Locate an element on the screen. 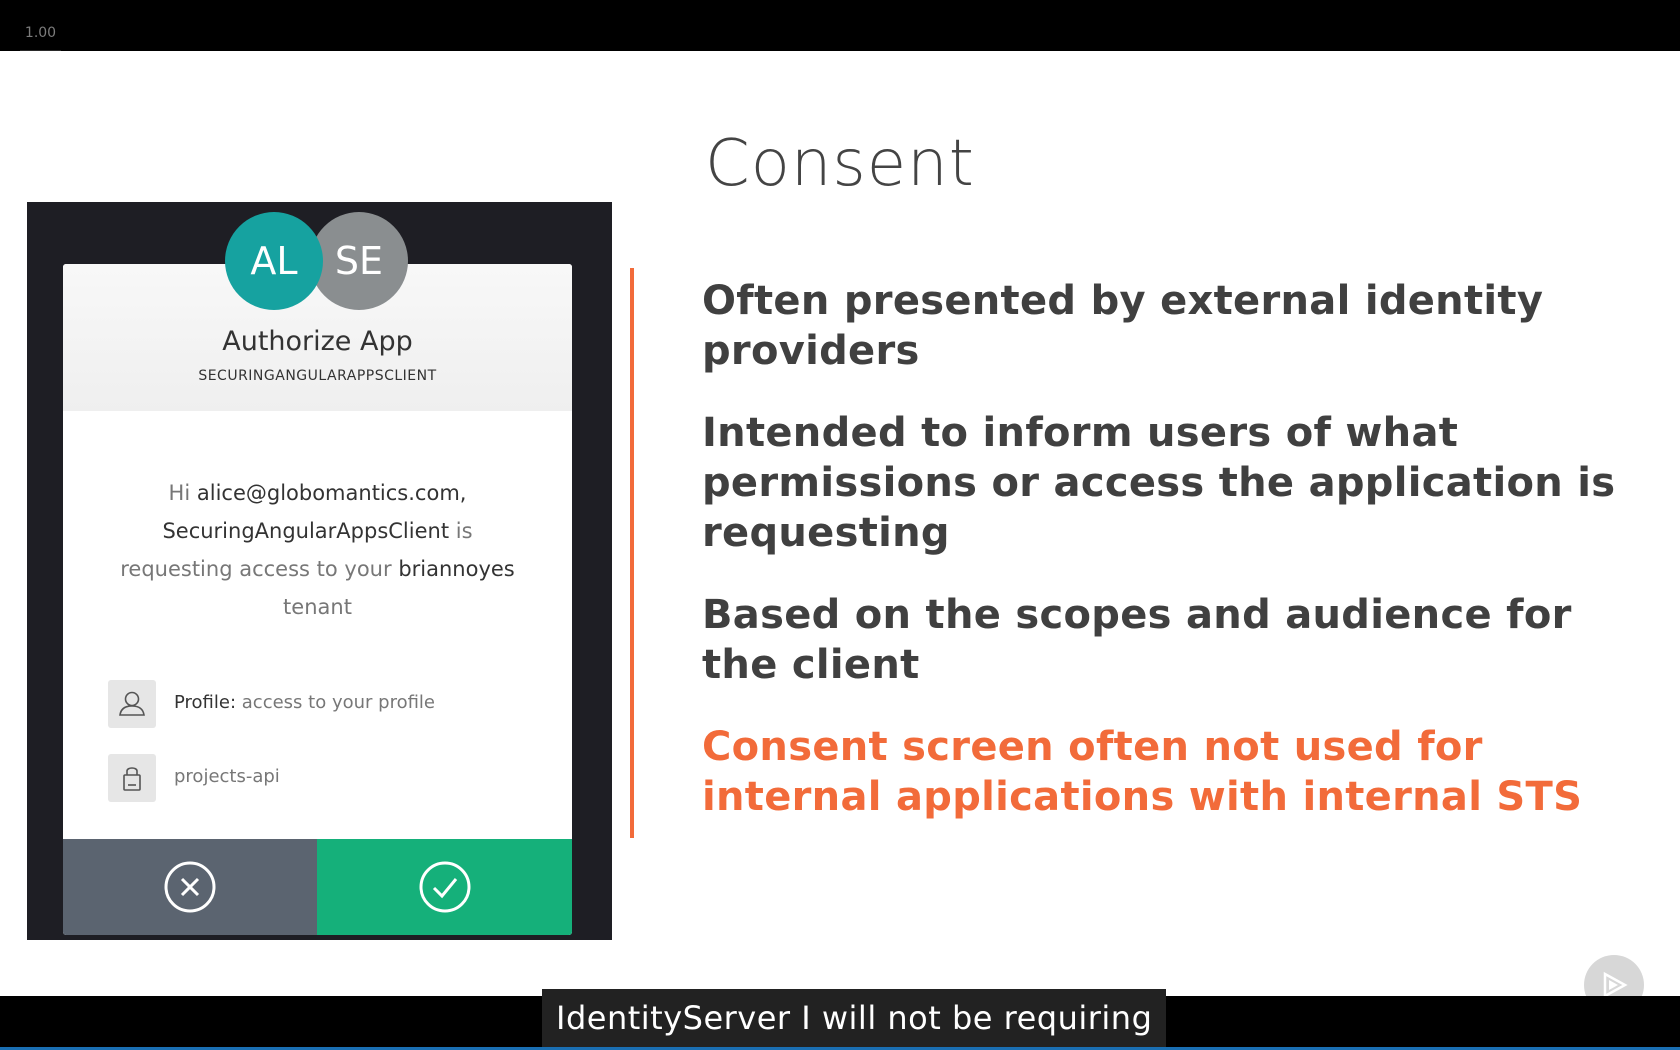 The image size is (1680, 1050). vertical-divider is located at coordinates (632, 553).